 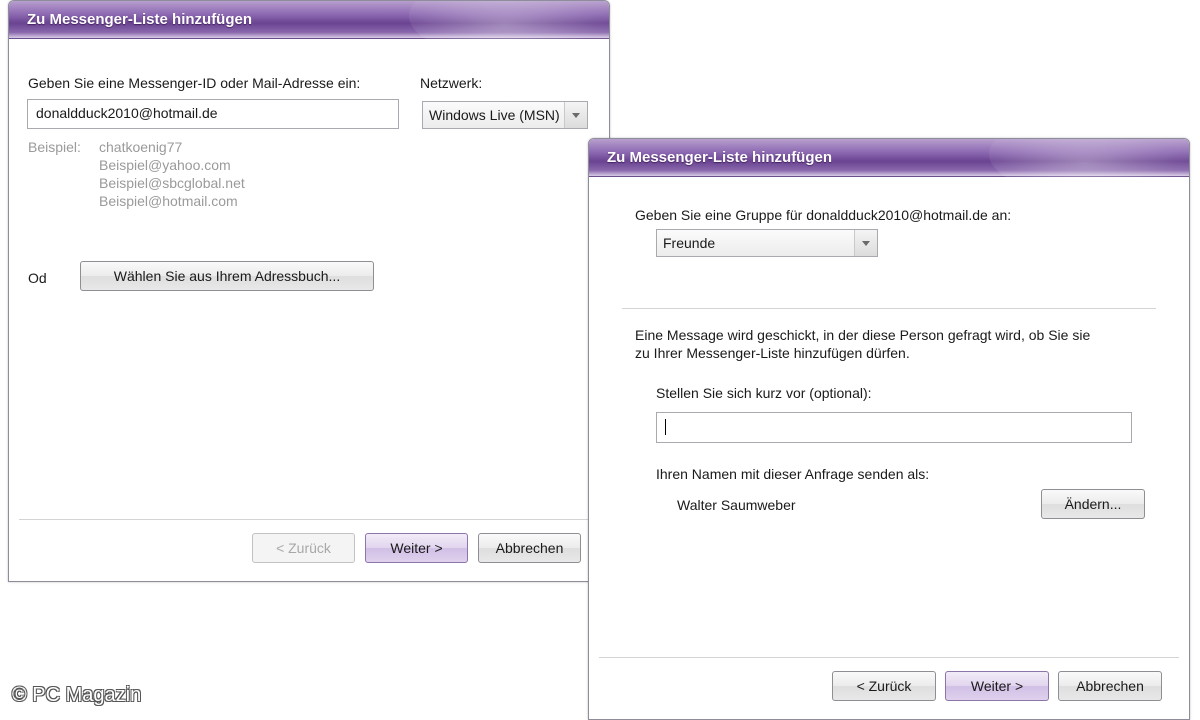 I want to click on example-item: chatkoenig77, so click(x=141, y=147).